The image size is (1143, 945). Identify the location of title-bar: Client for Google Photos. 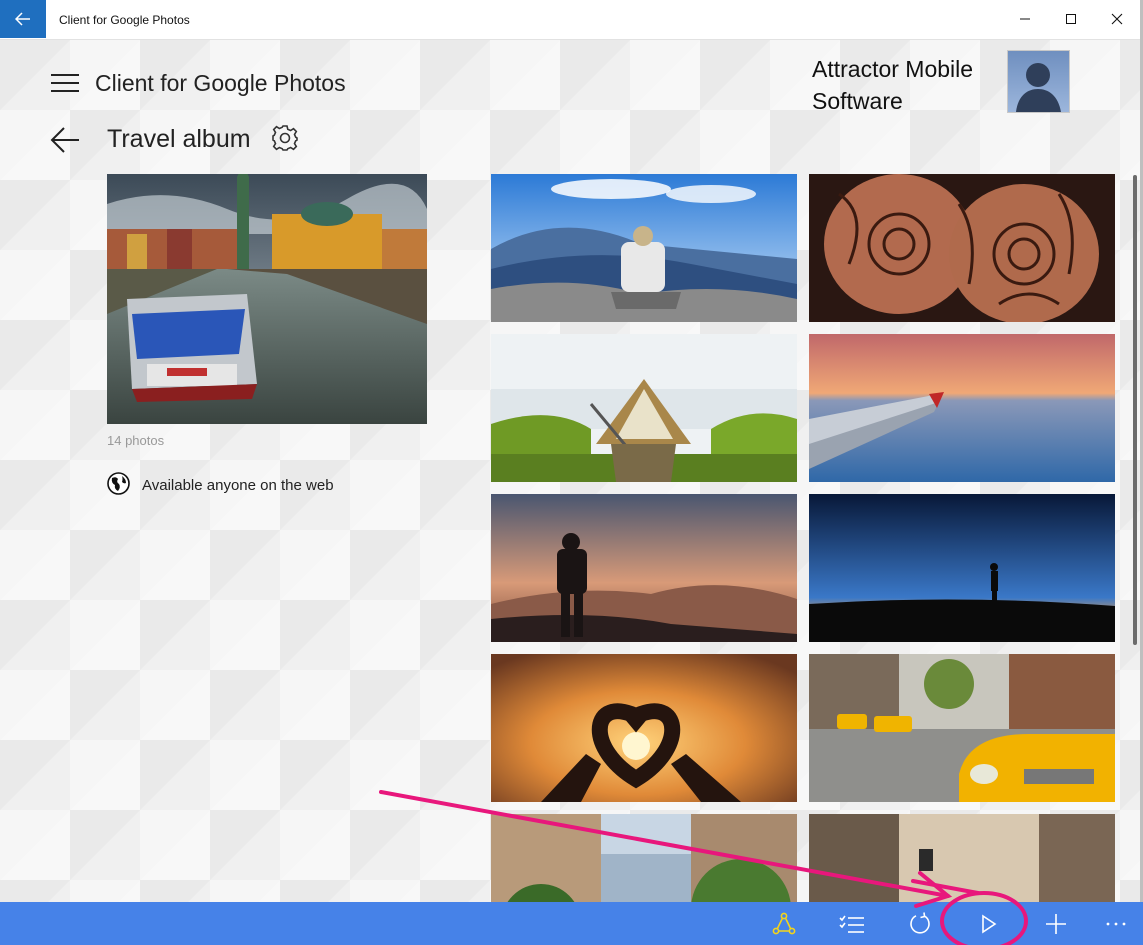
(571, 20).